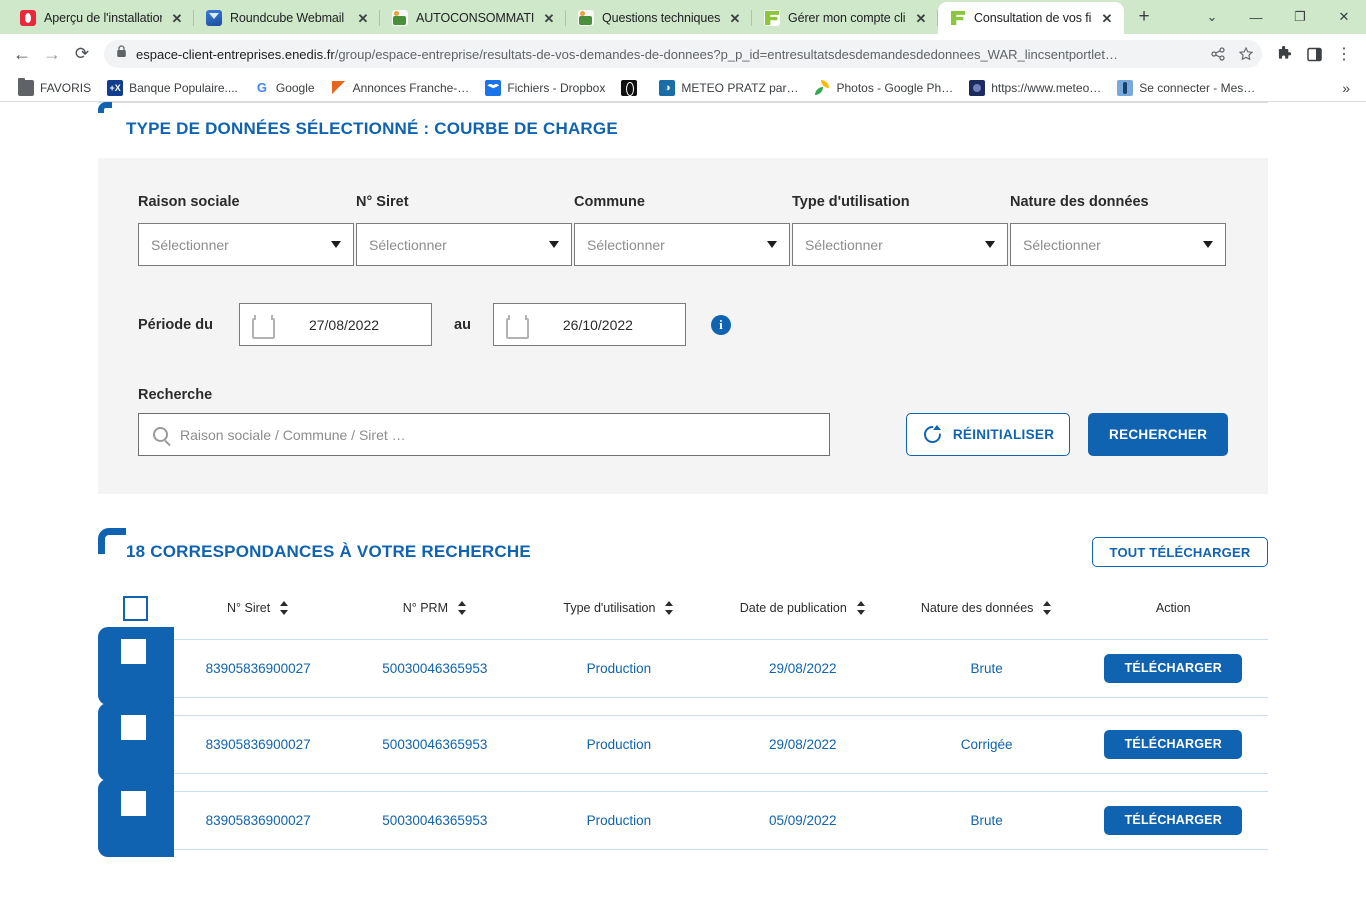  I want to click on browser-tab: Aperçu de l'installation ✕, so click(101, 18).